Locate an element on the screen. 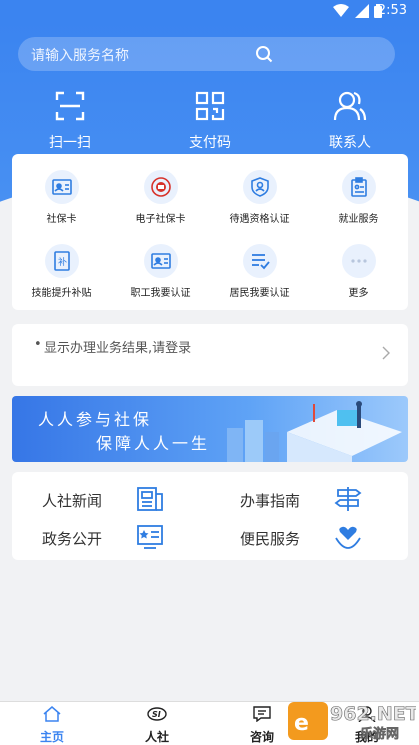 This screenshot has height=745, width=419. service-label: 居民我要认证 is located at coordinates (259, 293).